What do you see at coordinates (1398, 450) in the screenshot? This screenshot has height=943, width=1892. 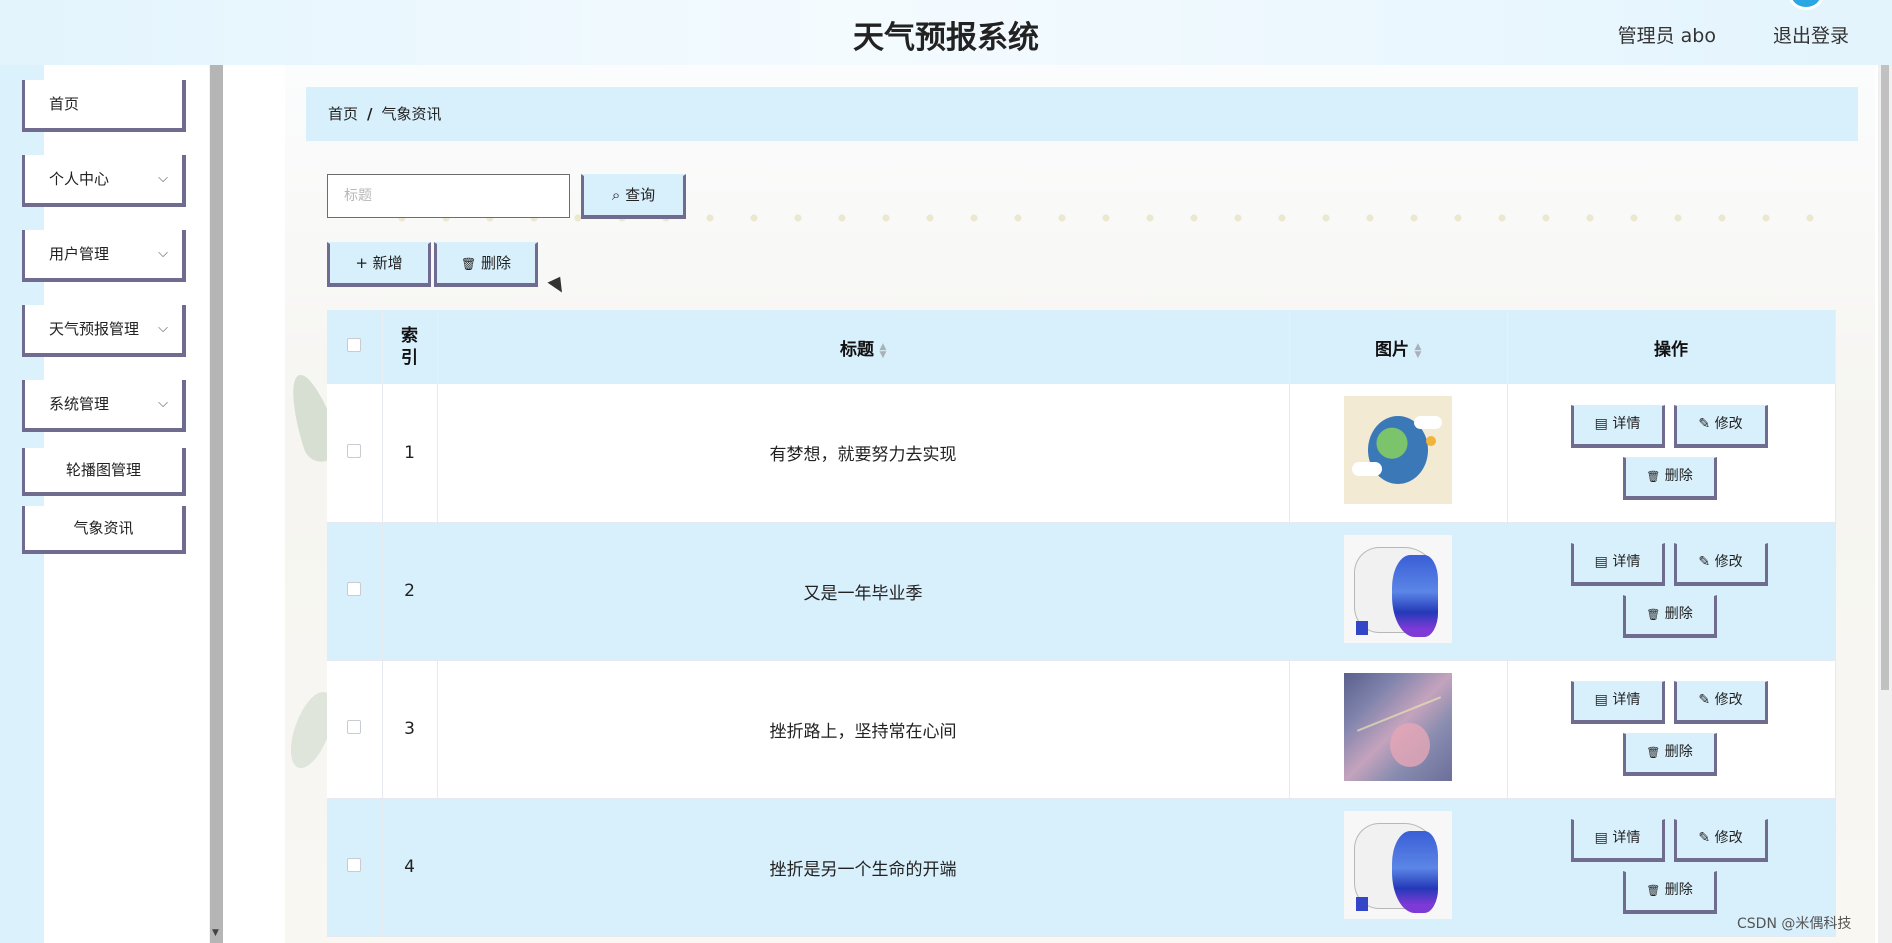 I see `earth-illustration-image` at bounding box center [1398, 450].